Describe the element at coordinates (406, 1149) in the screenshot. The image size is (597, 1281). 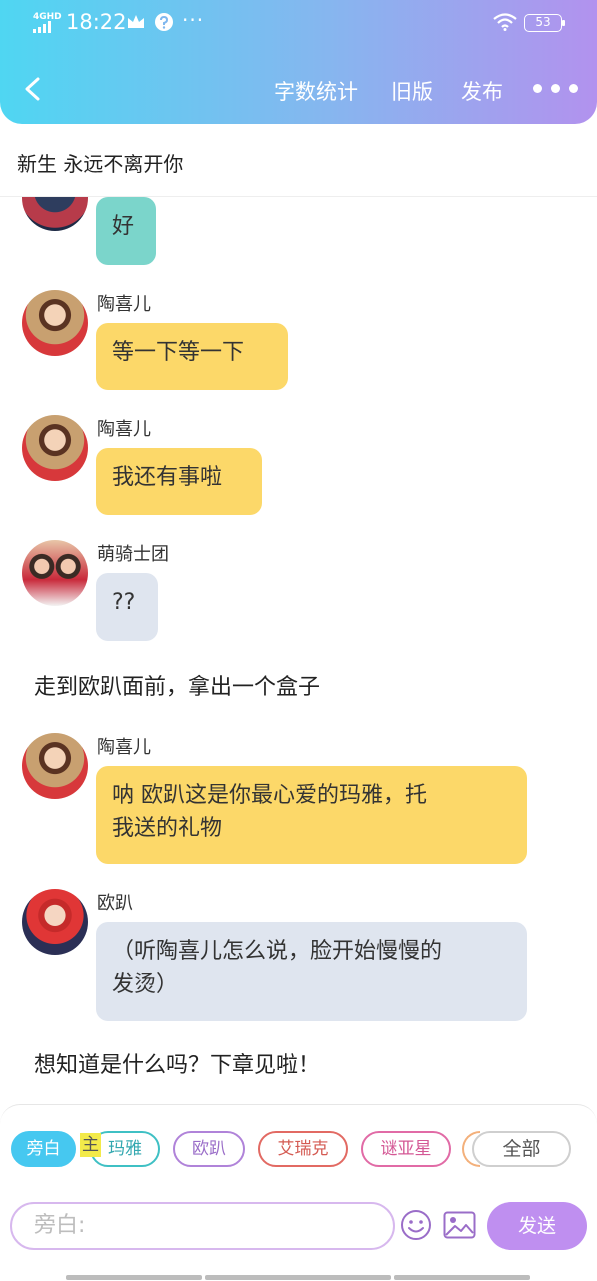
I see `role-chip-miya: 谜亚星` at that location.